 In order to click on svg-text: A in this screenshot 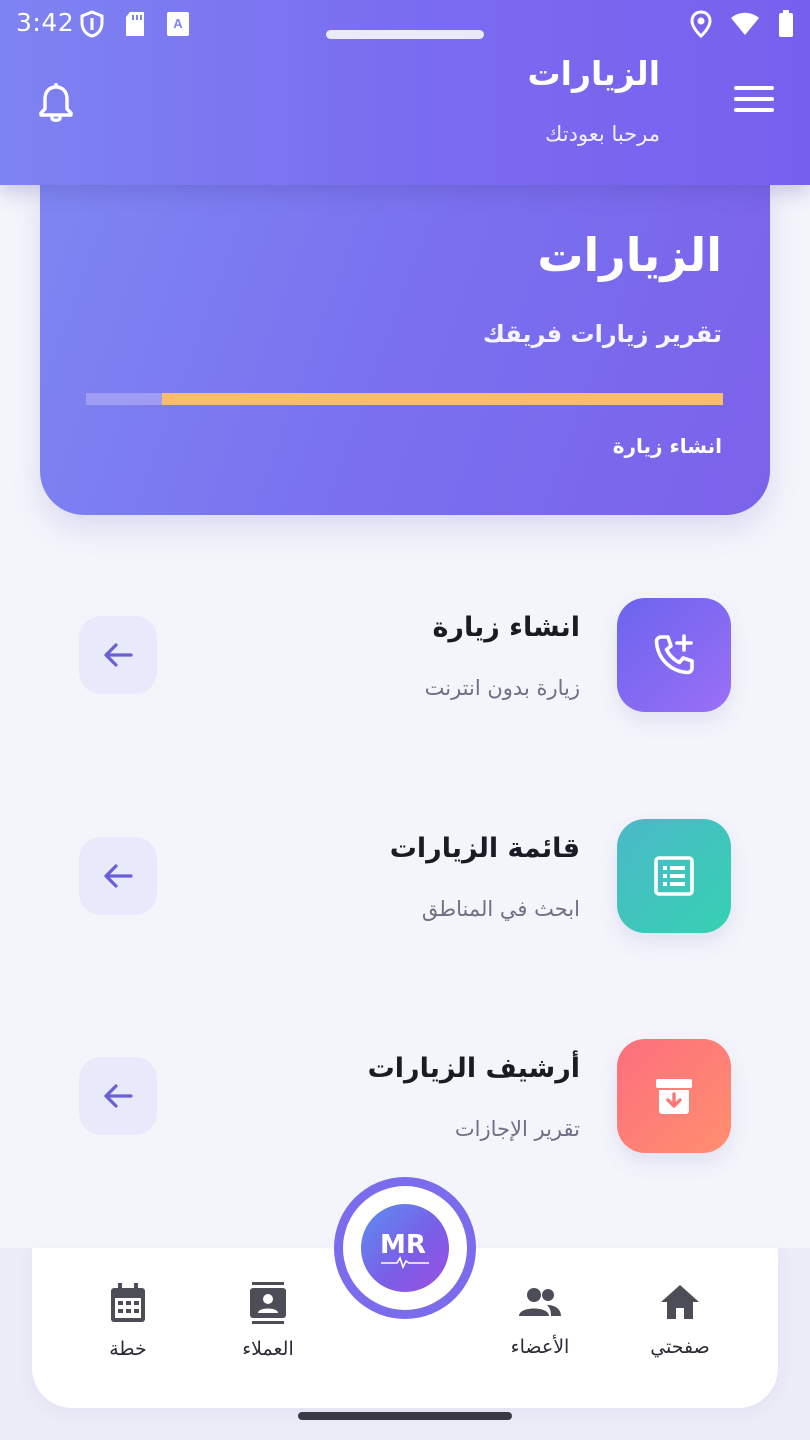, I will do `click(178, 23)`.